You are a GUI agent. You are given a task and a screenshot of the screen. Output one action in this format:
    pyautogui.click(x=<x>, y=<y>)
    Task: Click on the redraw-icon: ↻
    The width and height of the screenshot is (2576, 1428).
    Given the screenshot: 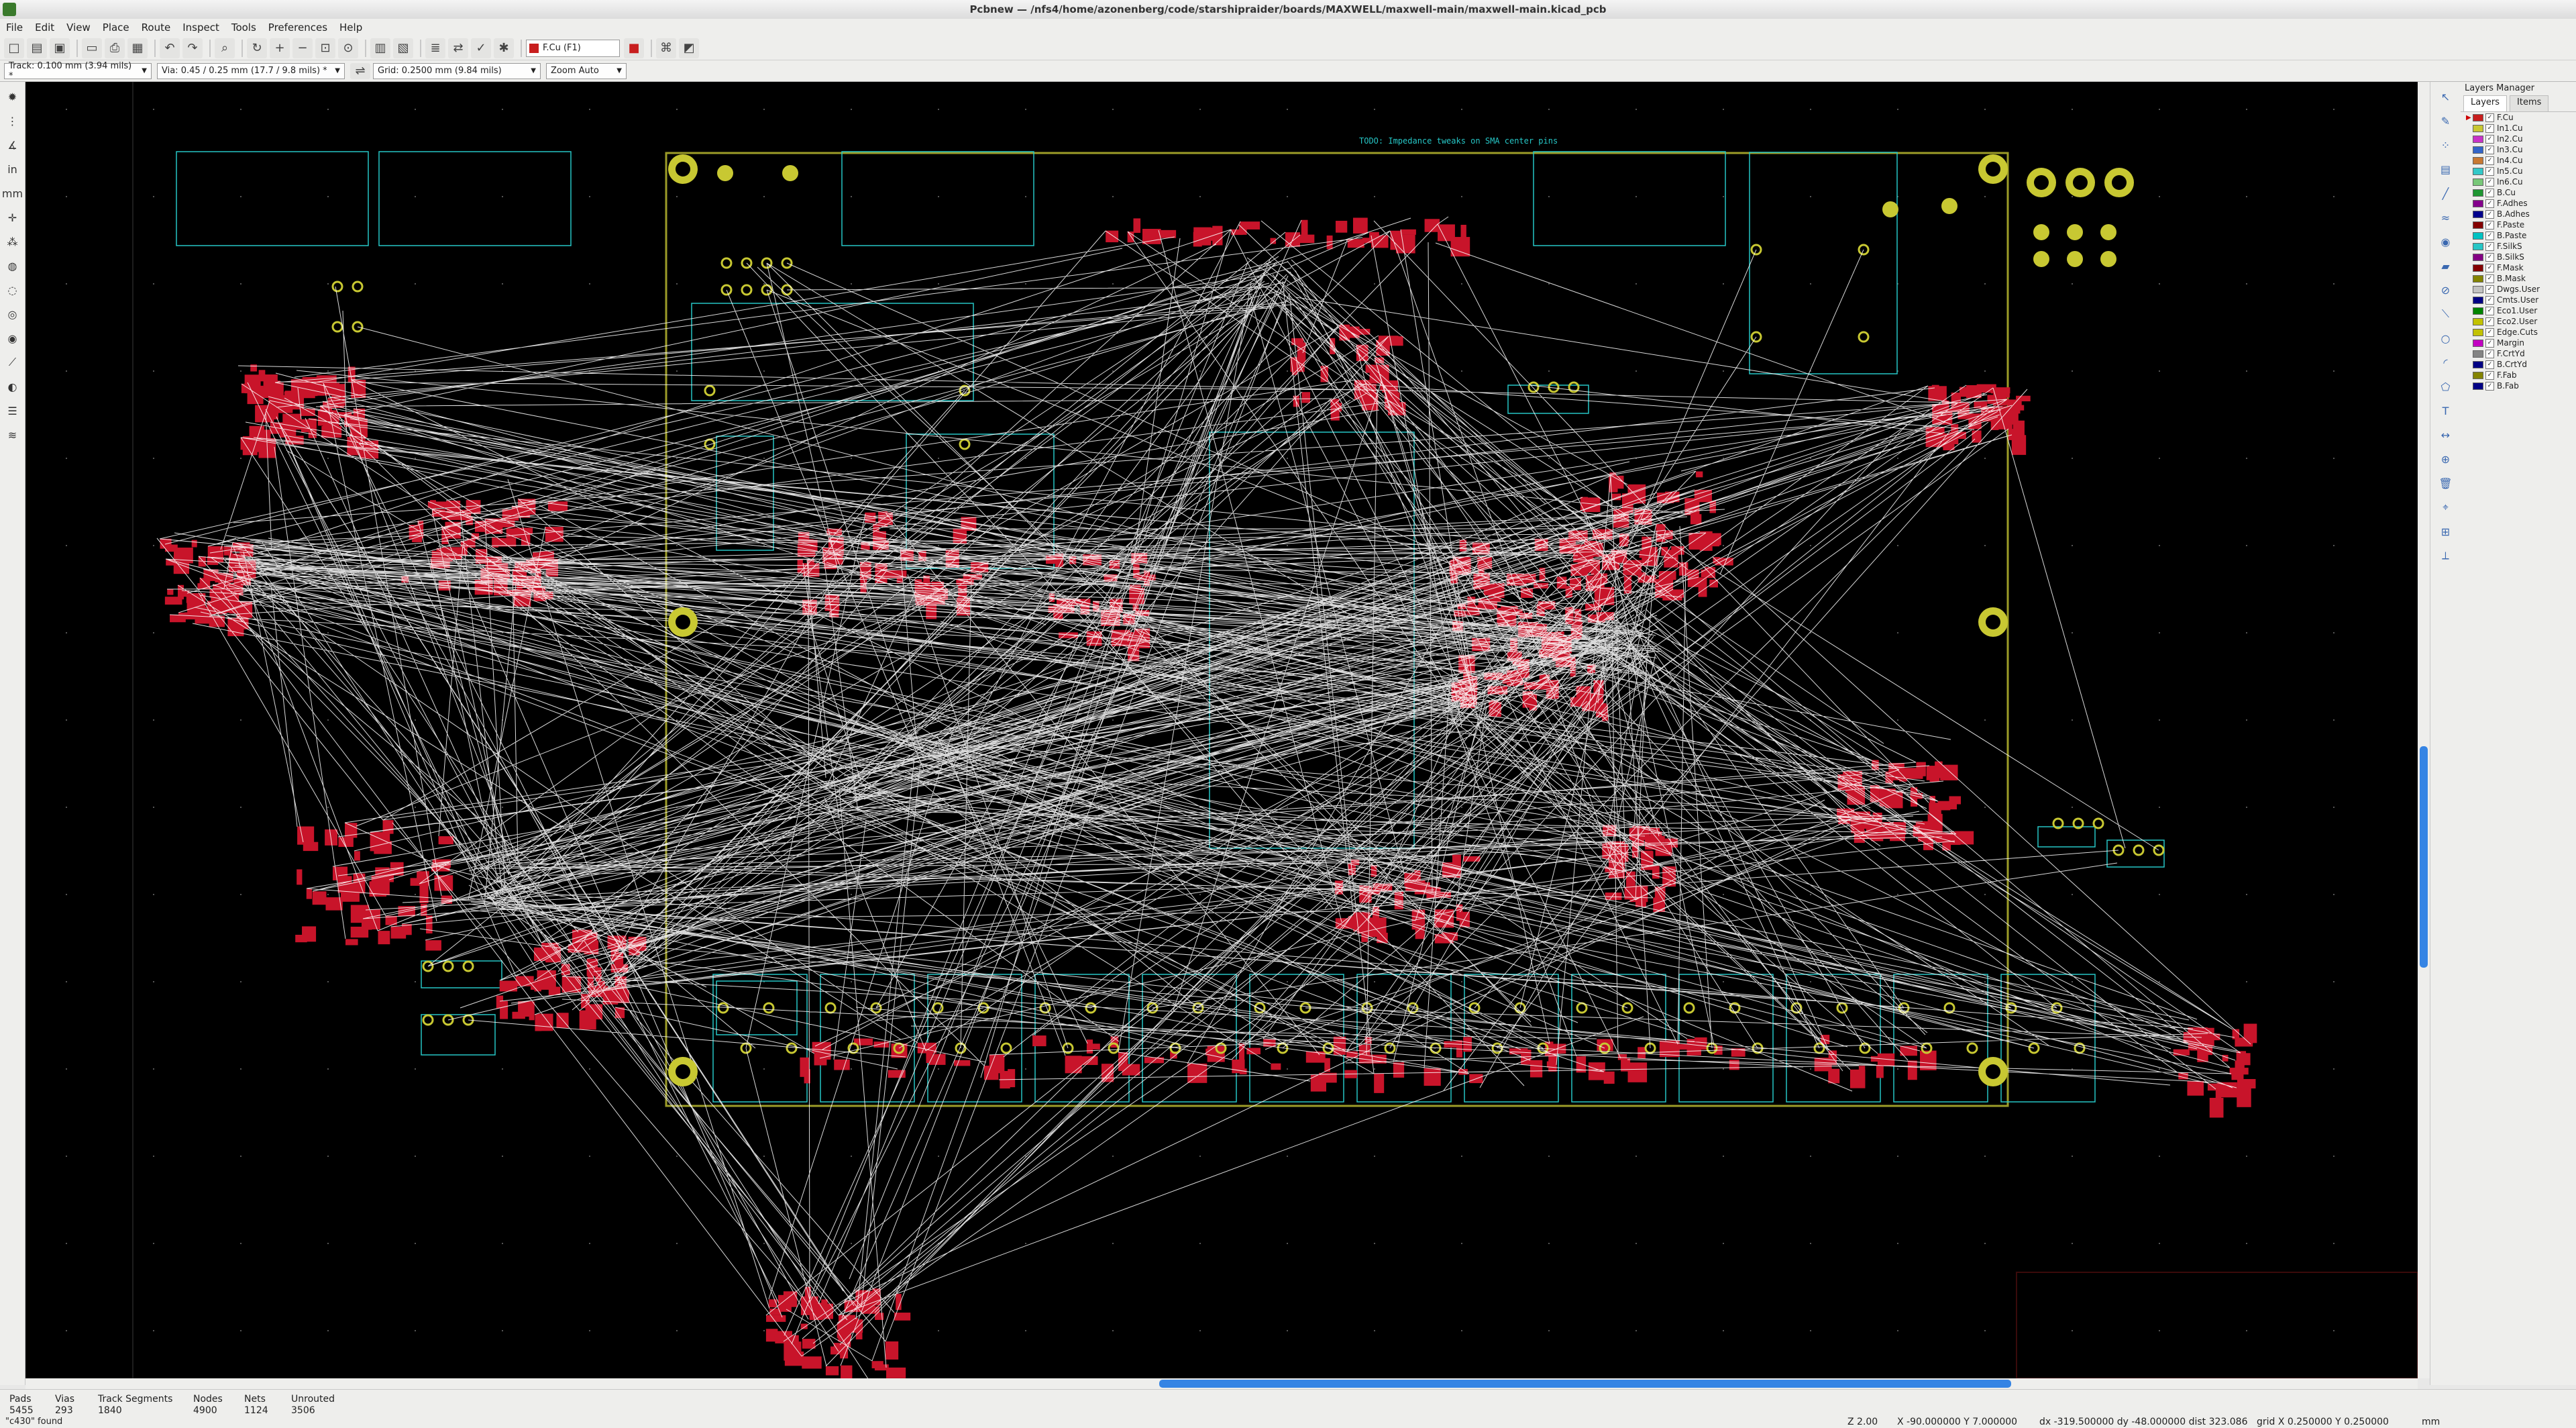 What is the action you would take?
    pyautogui.click(x=257, y=48)
    